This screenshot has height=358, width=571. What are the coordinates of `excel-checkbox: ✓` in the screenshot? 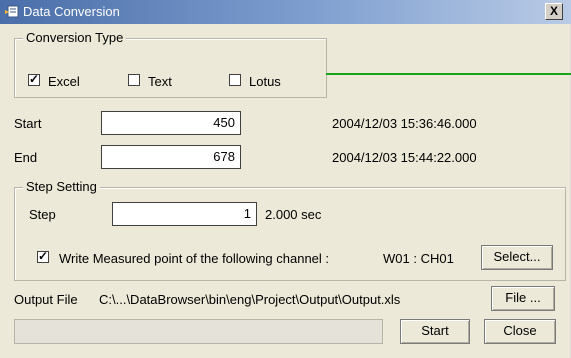 It's located at (34, 79).